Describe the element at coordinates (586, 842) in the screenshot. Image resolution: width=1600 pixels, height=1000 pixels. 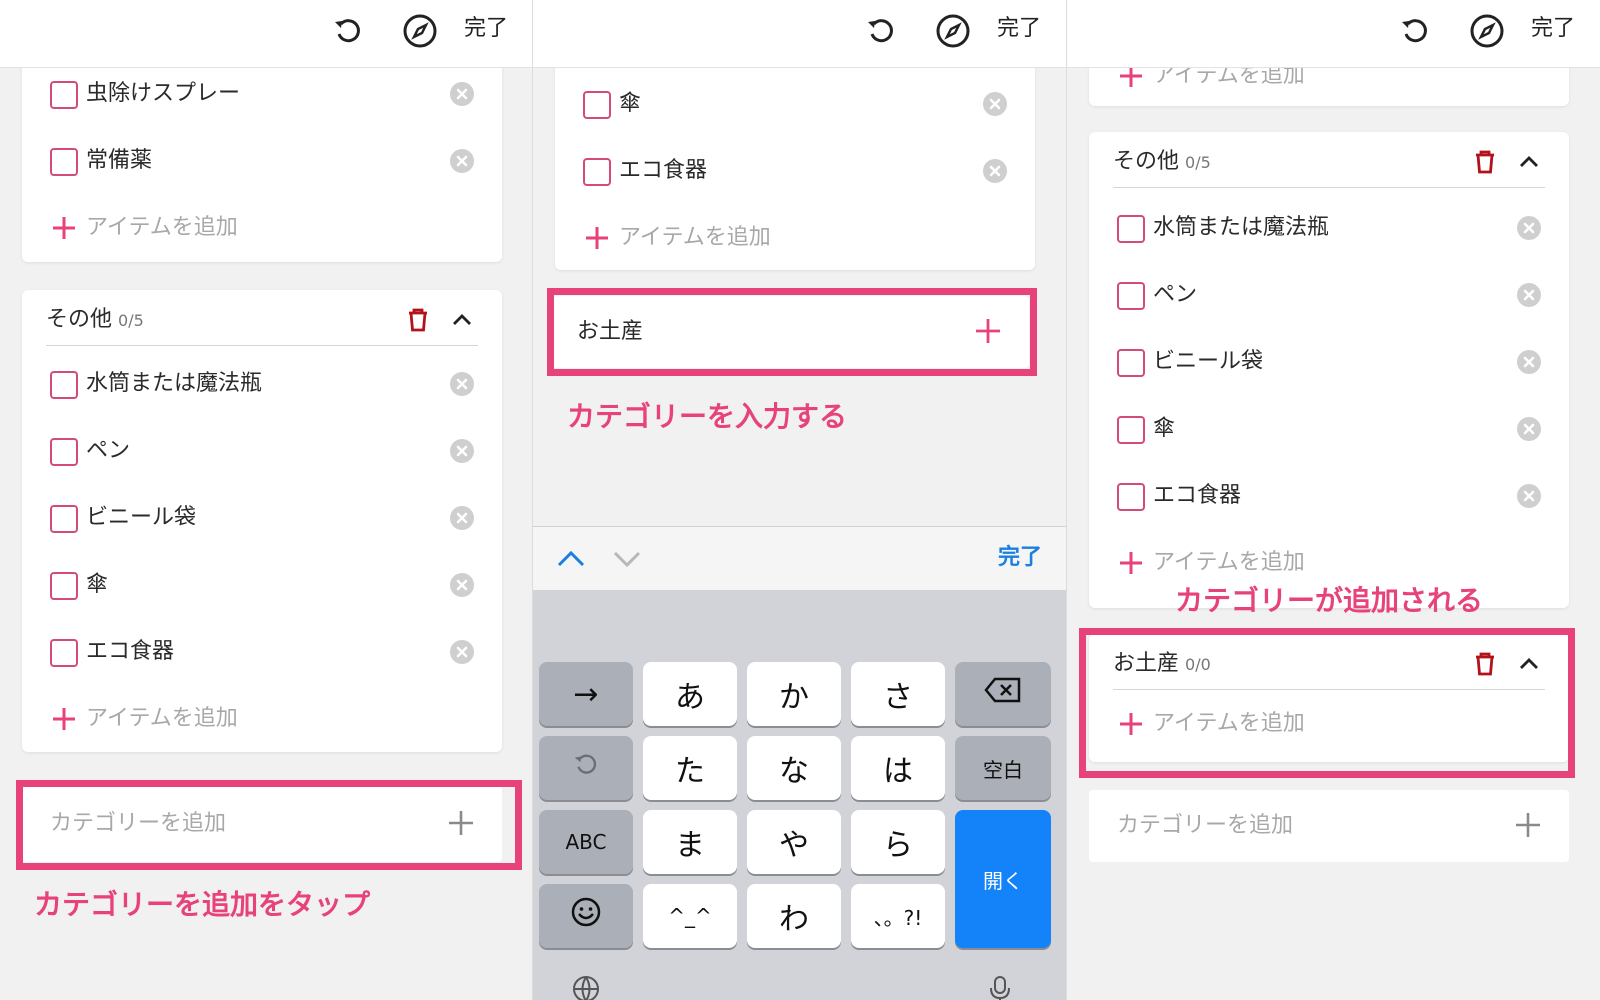
I see `abc-key: ABC` at that location.